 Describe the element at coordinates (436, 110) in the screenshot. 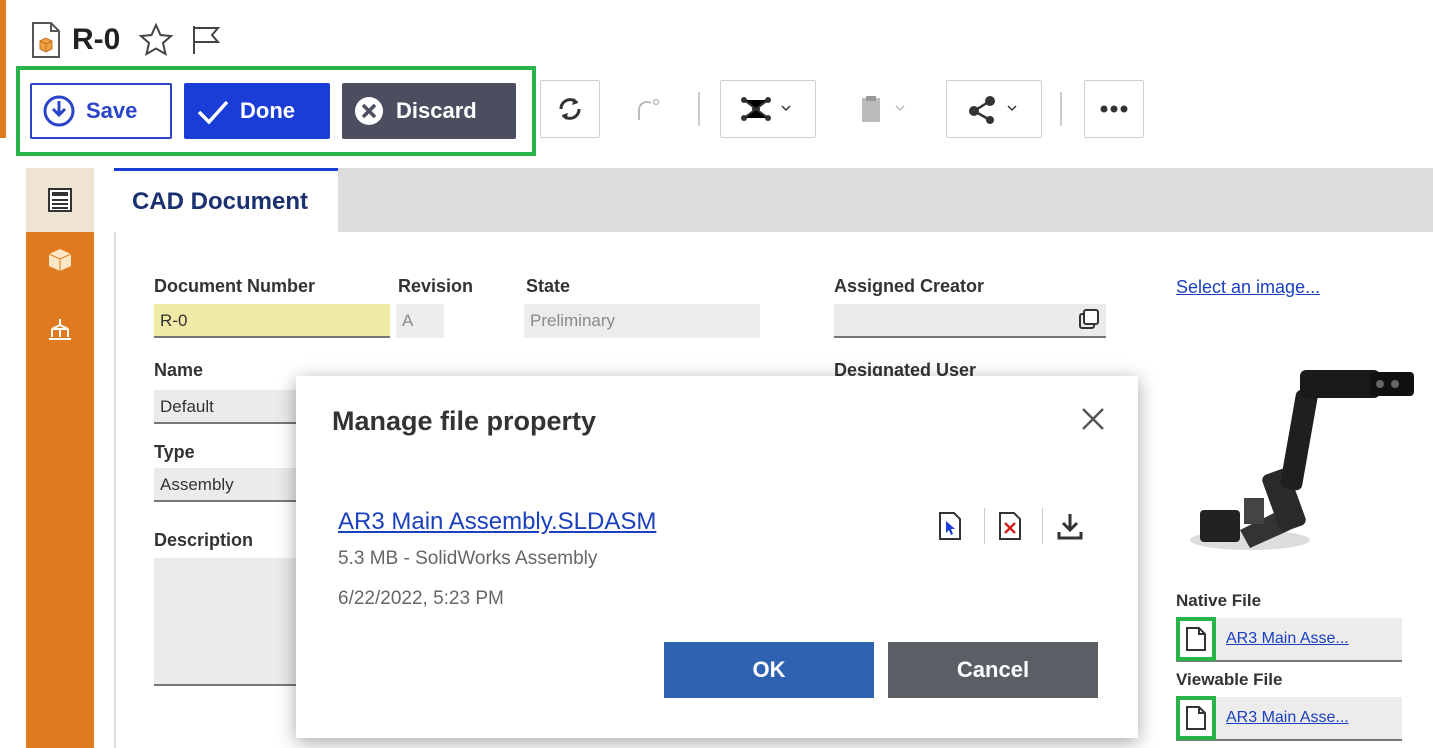

I see `discard-label: Discard` at that location.